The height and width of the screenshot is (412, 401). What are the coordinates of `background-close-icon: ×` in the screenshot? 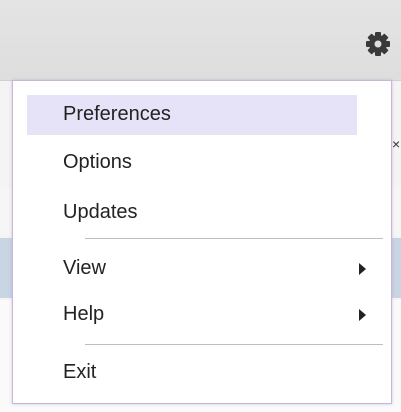 It's located at (396, 144).